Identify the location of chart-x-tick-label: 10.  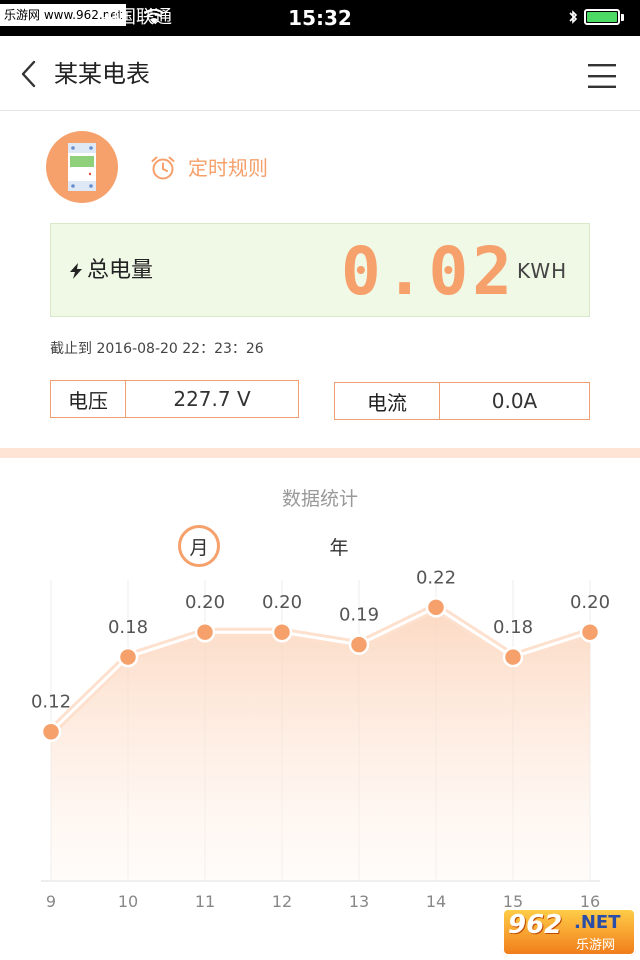
(128, 901).